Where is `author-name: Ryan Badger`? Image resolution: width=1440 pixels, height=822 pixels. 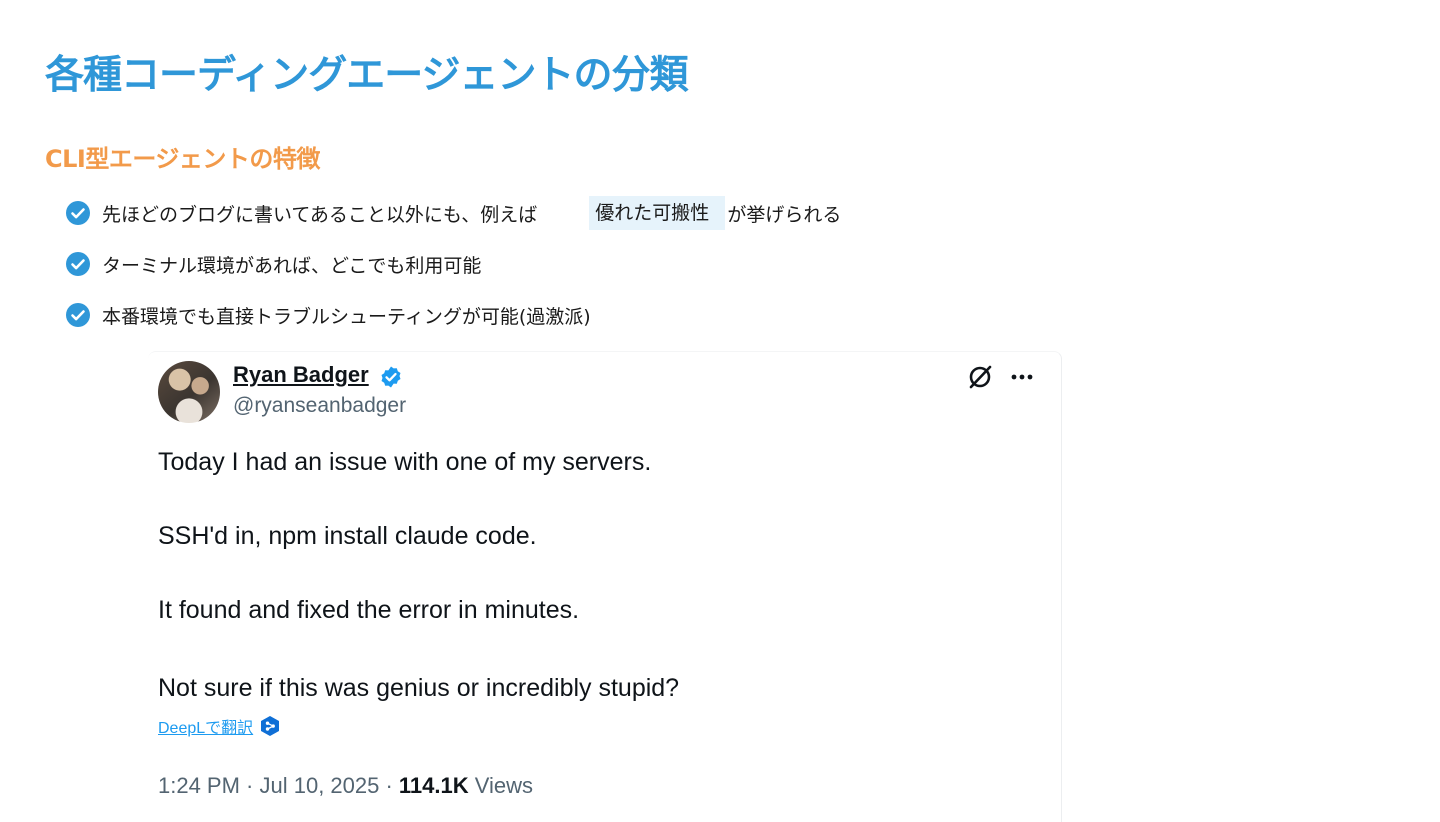 author-name: Ryan Badger is located at coordinates (301, 375).